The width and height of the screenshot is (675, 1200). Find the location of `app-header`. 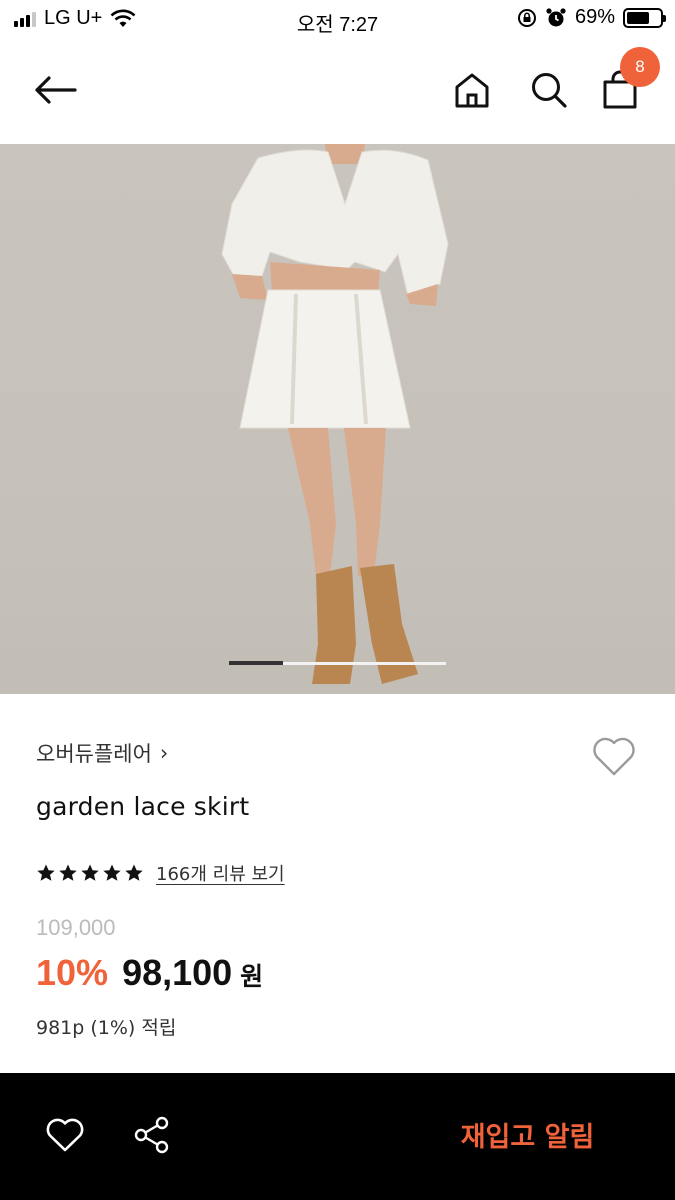

app-header is located at coordinates (337, 92).